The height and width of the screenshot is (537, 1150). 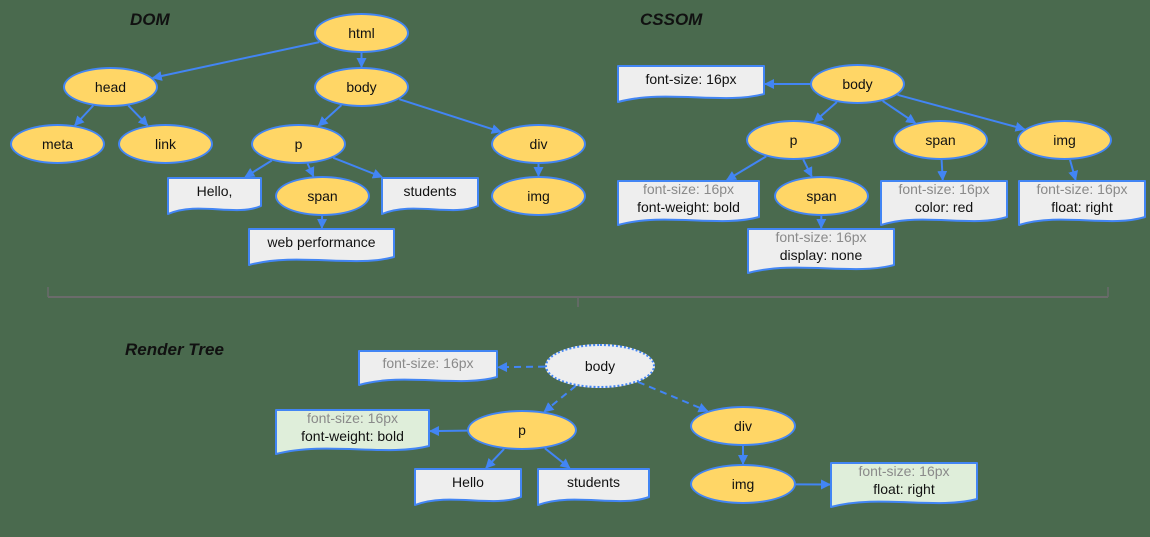 I want to click on node-label: link, so click(x=165, y=144).